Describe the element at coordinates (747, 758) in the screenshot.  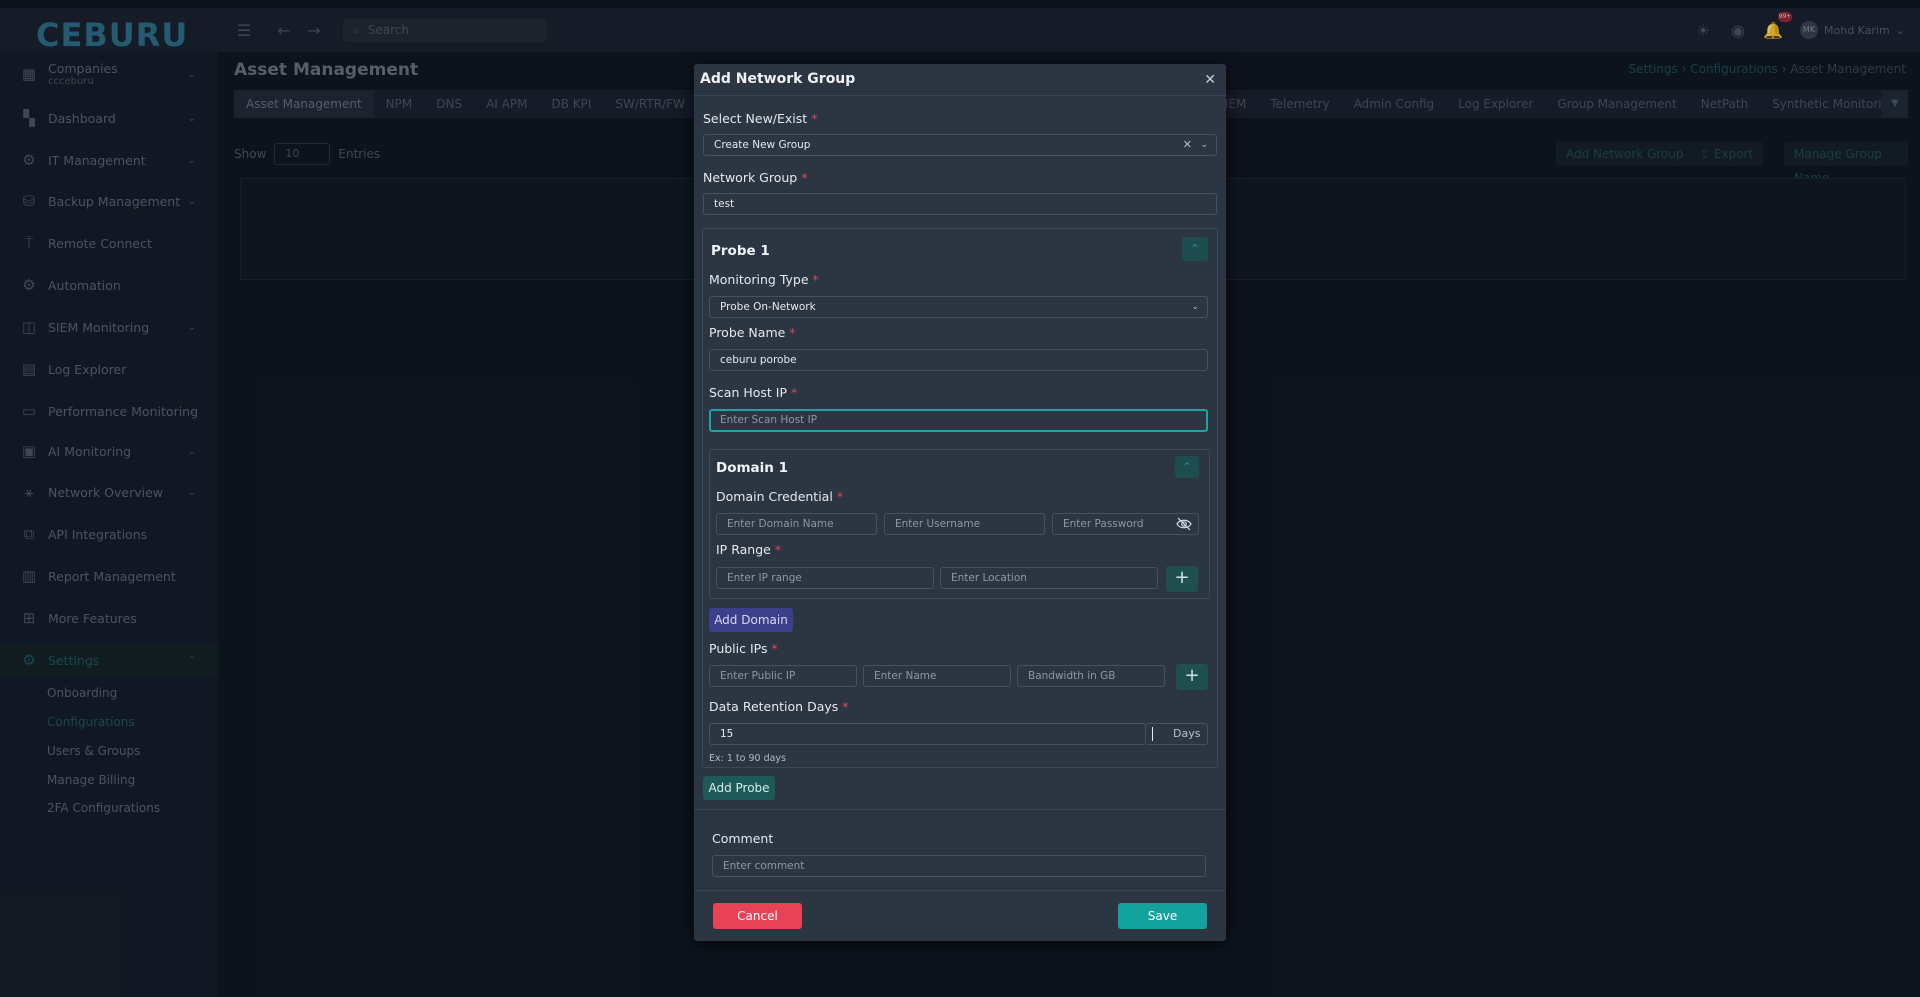
I see `retention-hint: Ex: 1 to 90 days` at that location.